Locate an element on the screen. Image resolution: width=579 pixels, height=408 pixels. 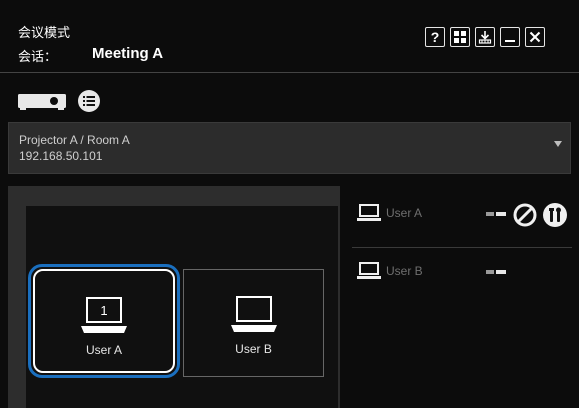
grid-button is located at coordinates (460, 37).